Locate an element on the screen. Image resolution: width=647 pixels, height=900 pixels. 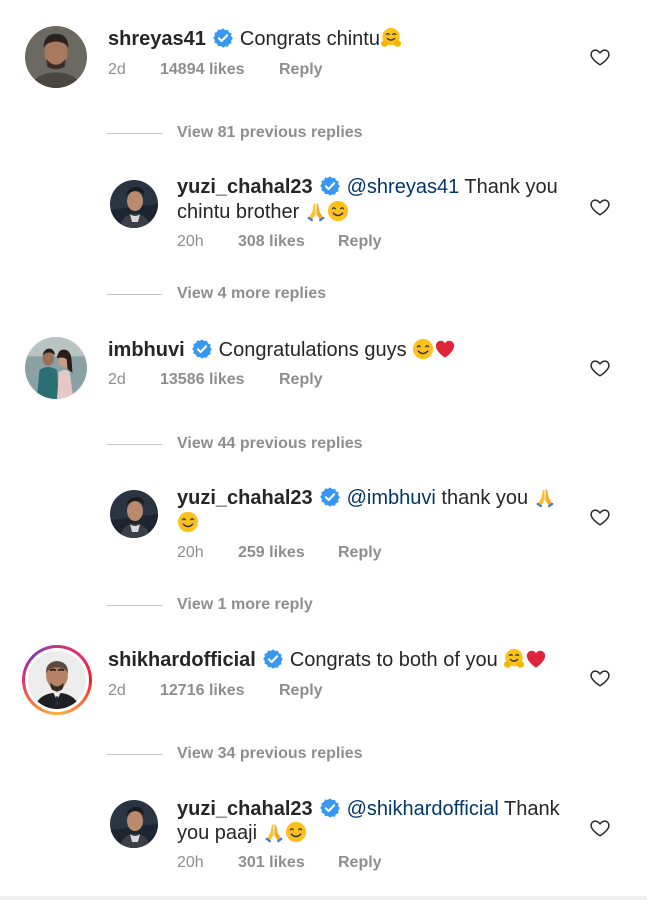
comment-text-line: shreyas41 Congrats chintu is located at coordinates (255, 39).